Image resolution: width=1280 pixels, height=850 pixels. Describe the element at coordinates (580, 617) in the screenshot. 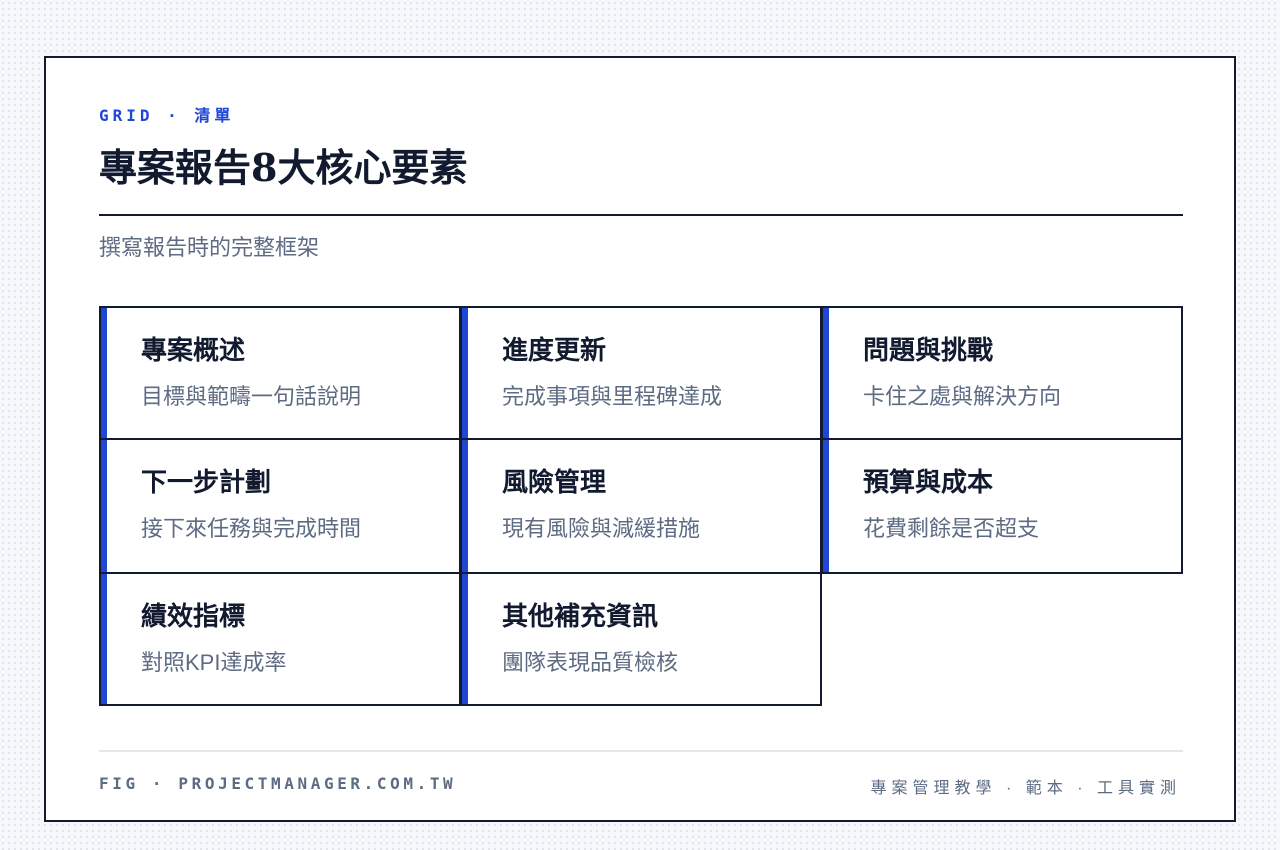

I see `card-title: 其他補充資訊` at that location.